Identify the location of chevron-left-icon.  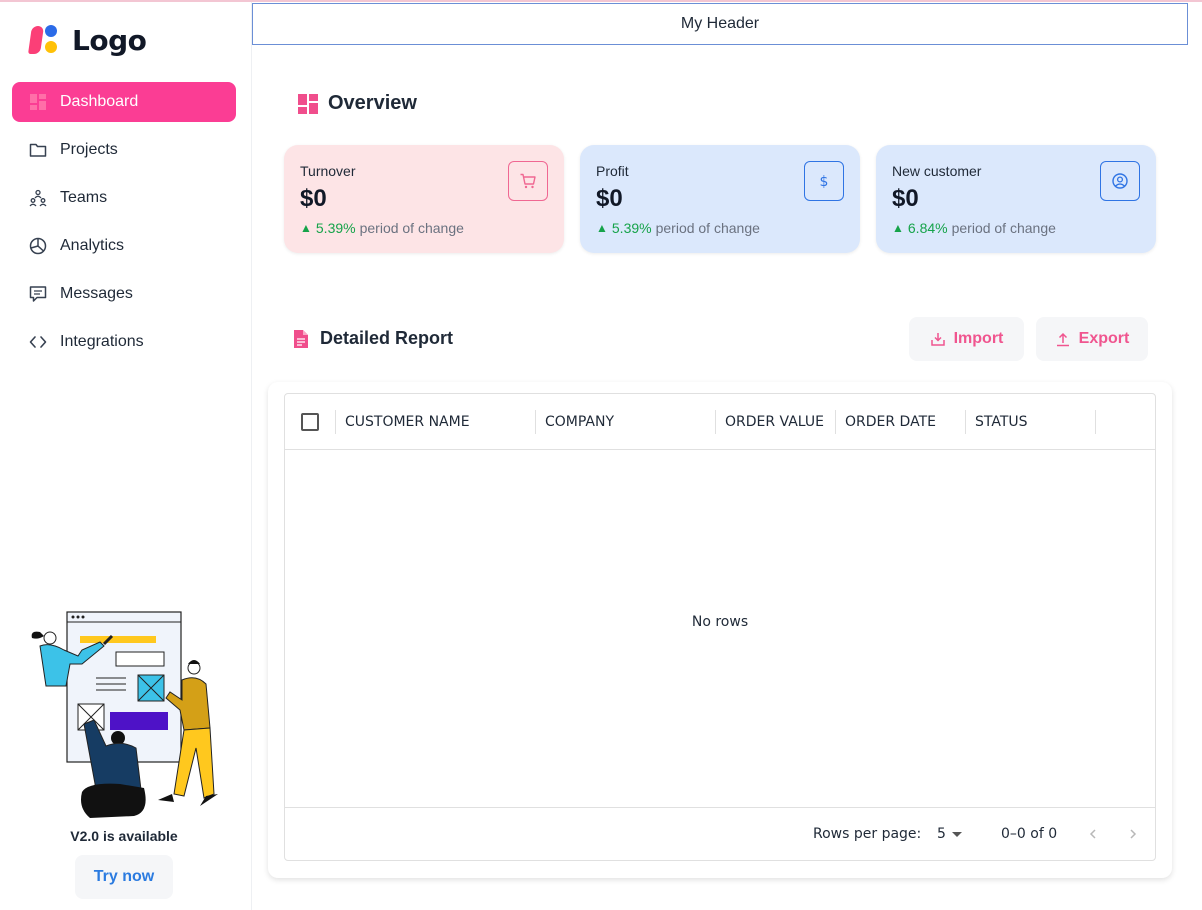
(1092, 834).